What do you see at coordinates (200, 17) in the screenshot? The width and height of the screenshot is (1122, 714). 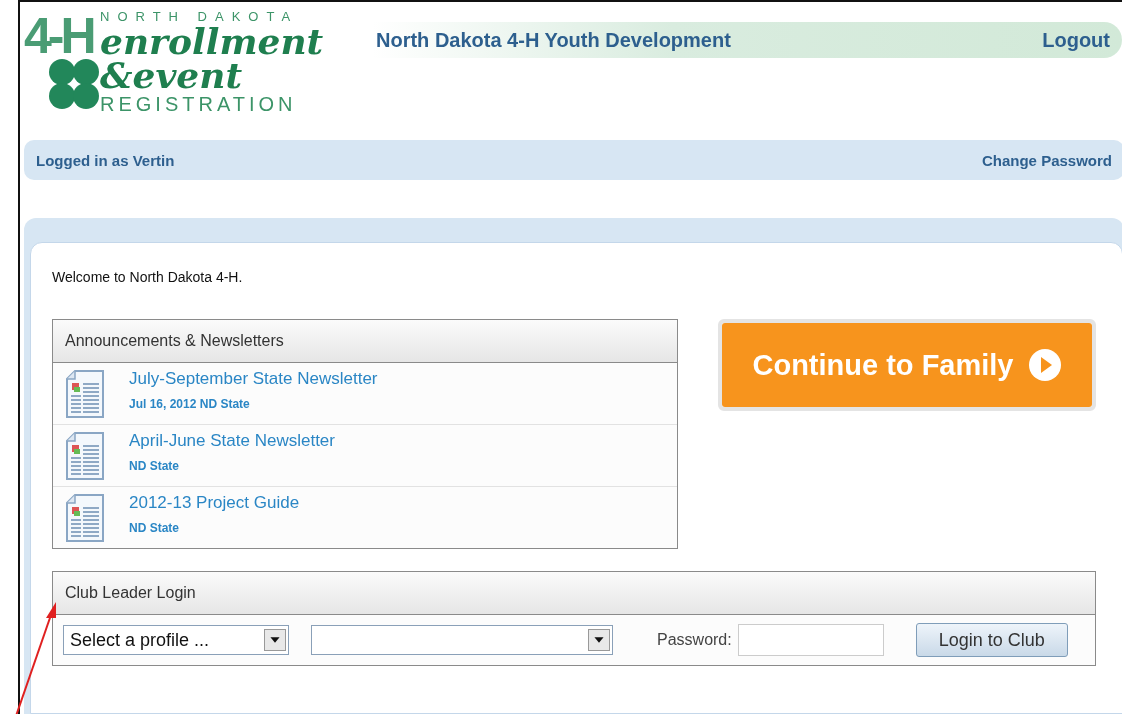 I see `logo-subtitle: NORTH DAKOTA` at bounding box center [200, 17].